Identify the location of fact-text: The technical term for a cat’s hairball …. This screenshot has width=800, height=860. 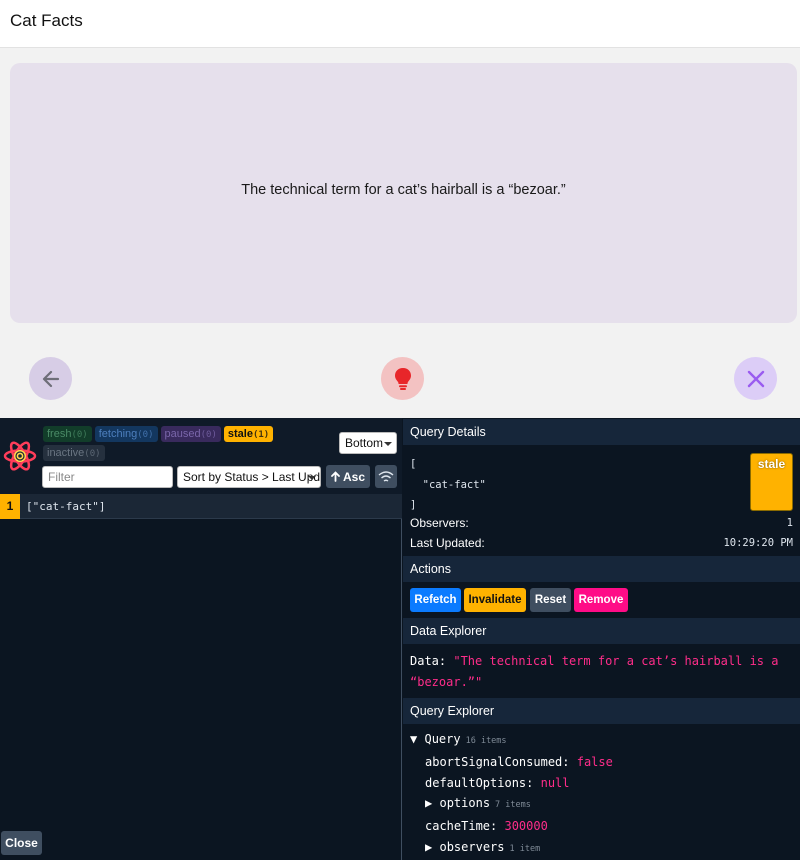
(403, 190).